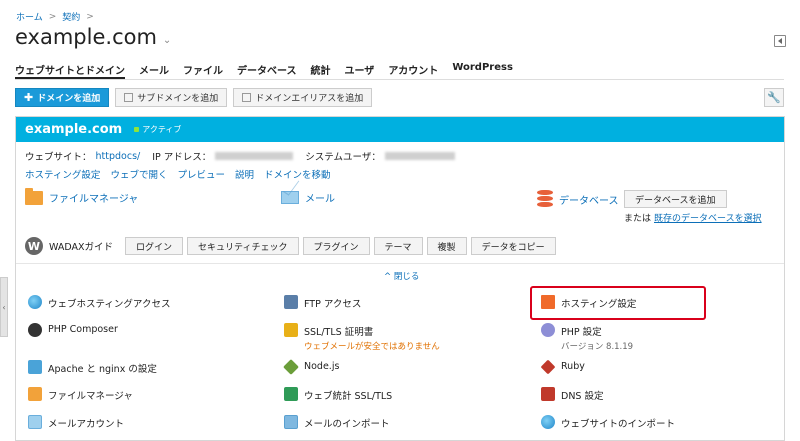 The height and width of the screenshot is (441, 800). Describe the element at coordinates (81, 196) in the screenshot. I see `quick-file-manager: ファイルマネージャ` at that location.